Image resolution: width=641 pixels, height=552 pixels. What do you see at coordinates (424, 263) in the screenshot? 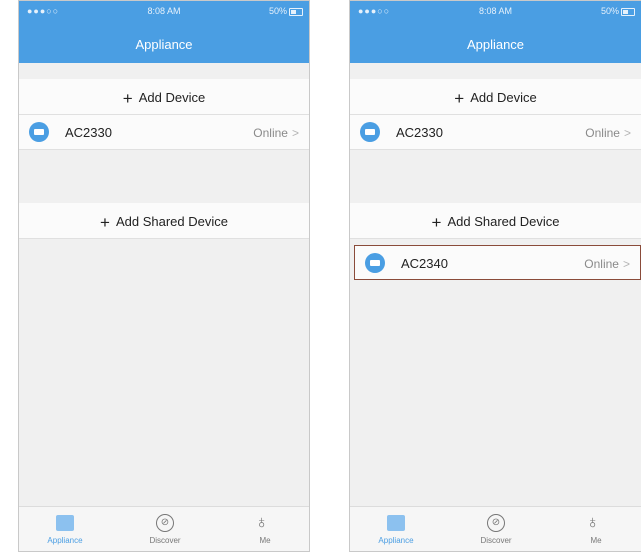
I see `device-name: AC2340` at bounding box center [424, 263].